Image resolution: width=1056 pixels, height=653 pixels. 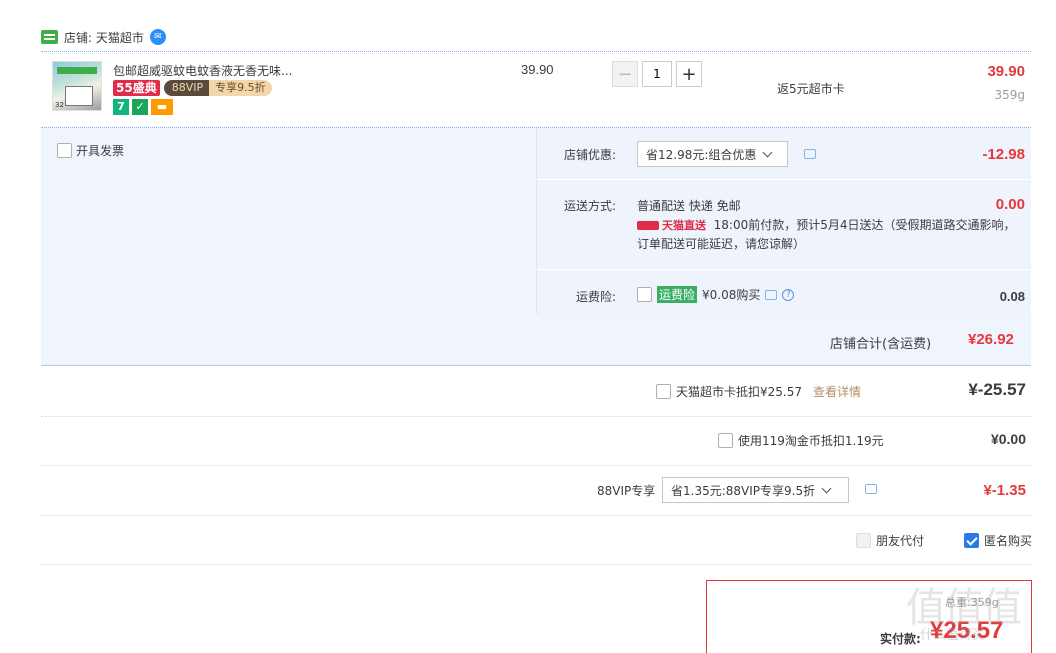 I want to click on tmall-direct-icon, so click(x=648, y=225).